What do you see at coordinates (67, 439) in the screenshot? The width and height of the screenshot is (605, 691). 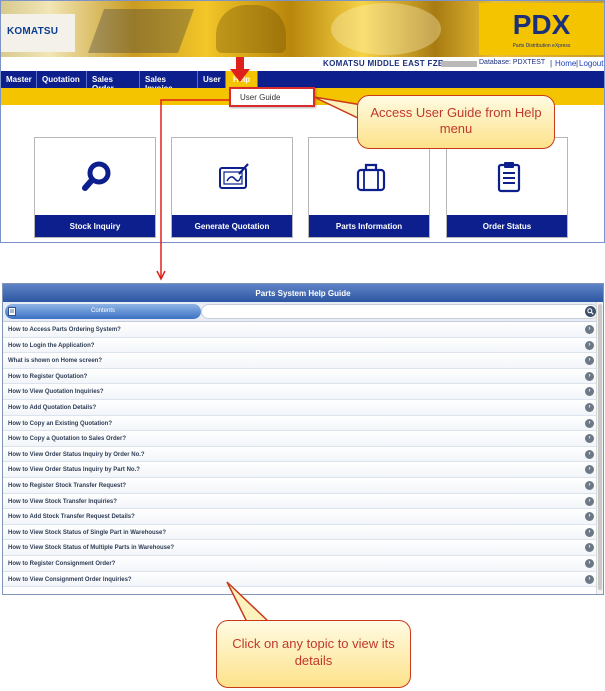 I see `help-topic-label: How to Copy a Quotation to Sales Order?` at bounding box center [67, 439].